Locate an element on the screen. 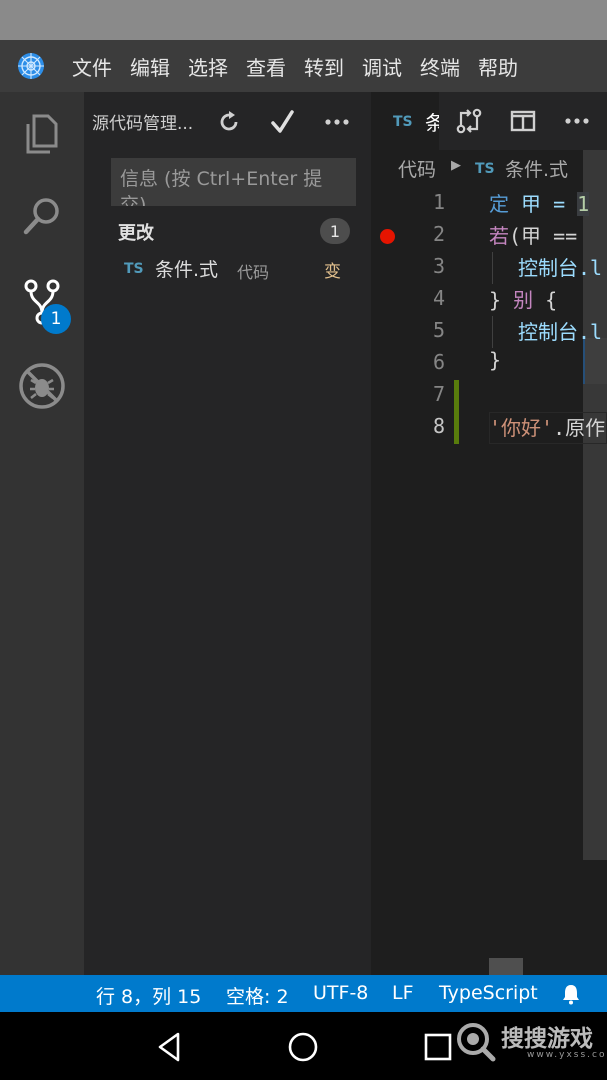 The image size is (607, 1080). breadcrumb: 代码 ▶ TS 条件.式 ▶ is located at coordinates (489, 168).